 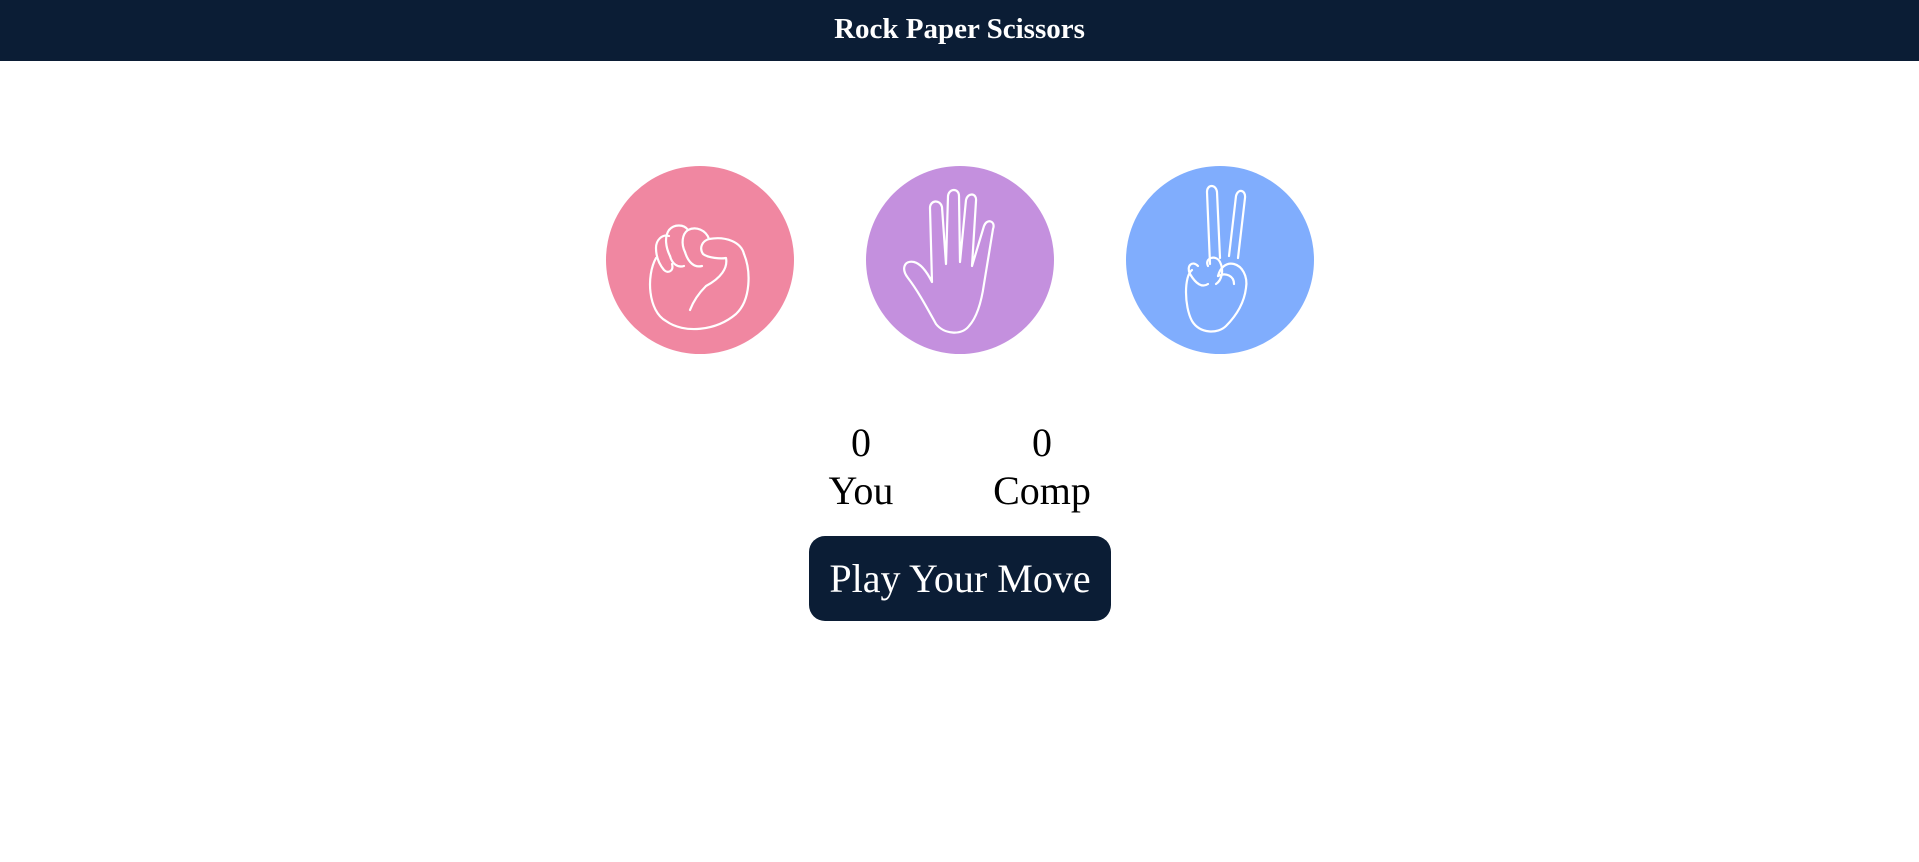 I want to click on comp-score: 0 Comp, so click(x=1042, y=467).